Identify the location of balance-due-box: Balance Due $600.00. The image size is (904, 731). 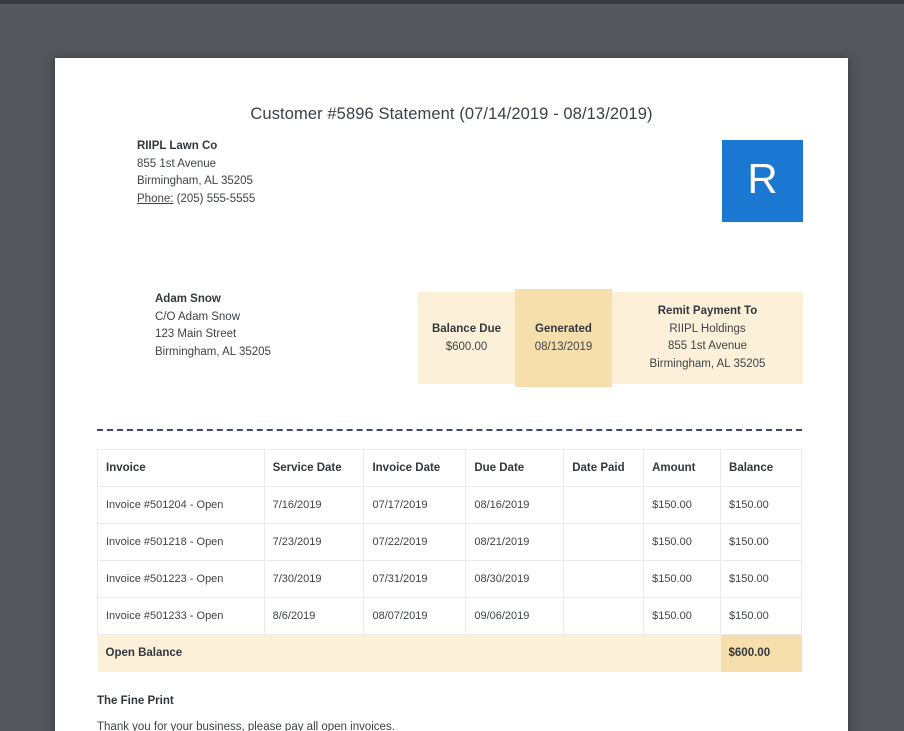
(466, 338).